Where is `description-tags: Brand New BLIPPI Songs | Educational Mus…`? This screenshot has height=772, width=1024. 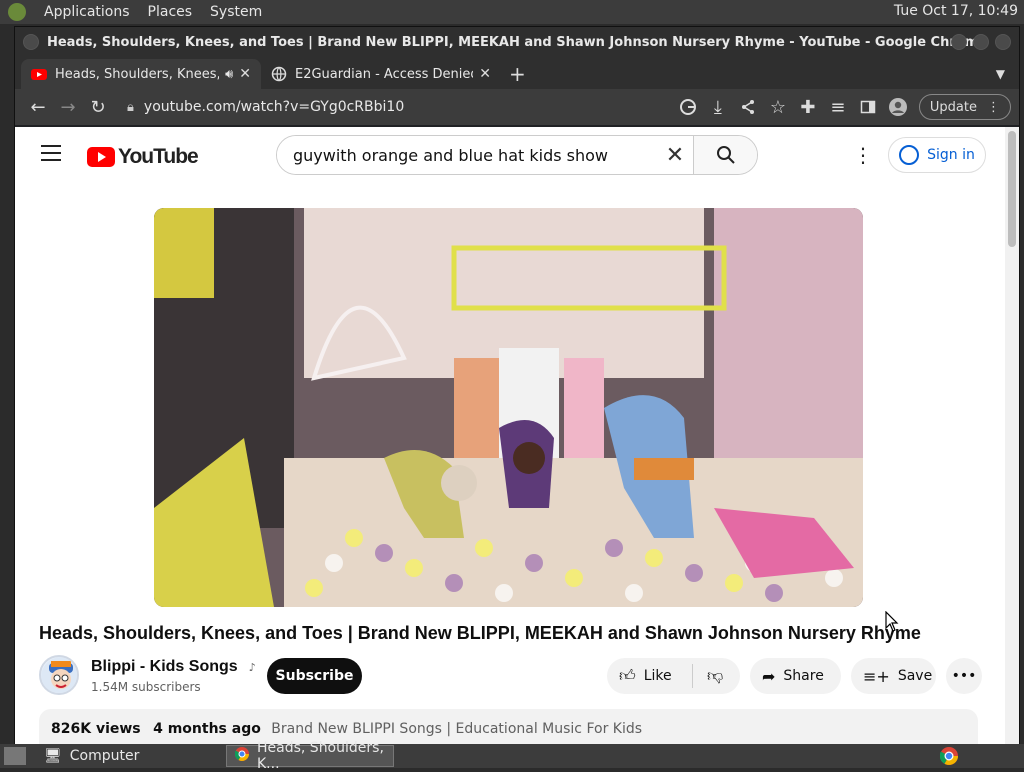 description-tags: Brand New BLIPPI Songs | Educational Mus… is located at coordinates (456, 729).